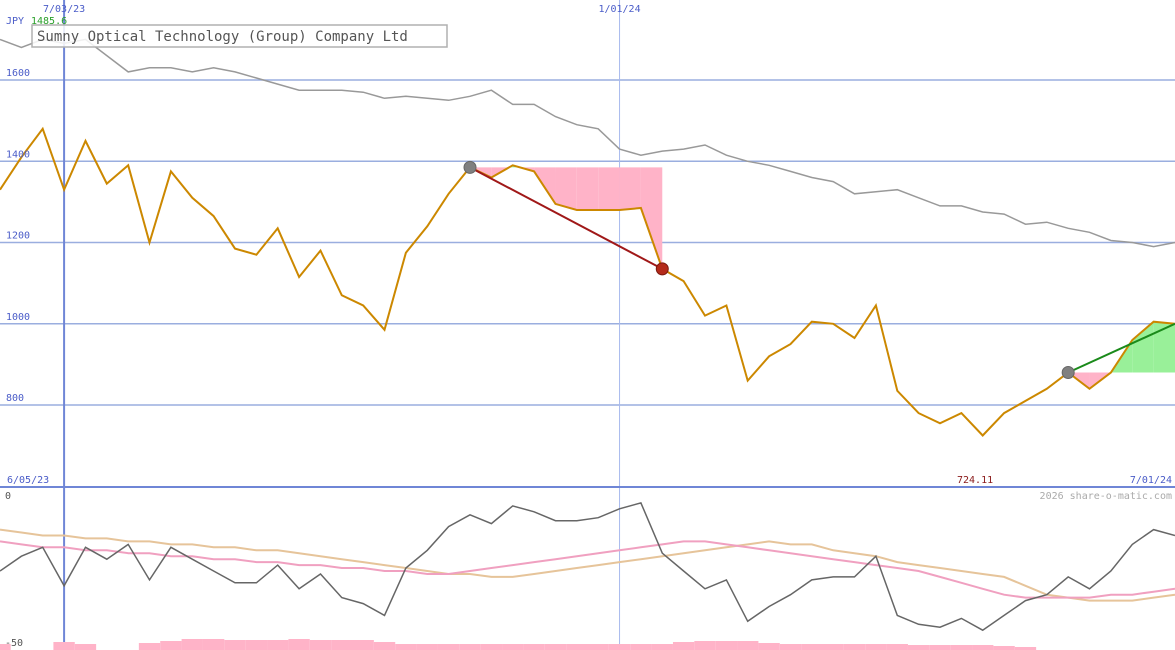 The height and width of the screenshot is (650, 1175). What do you see at coordinates (18, 73) in the screenshot?
I see `y-tick-label-1600: 1600` at bounding box center [18, 73].